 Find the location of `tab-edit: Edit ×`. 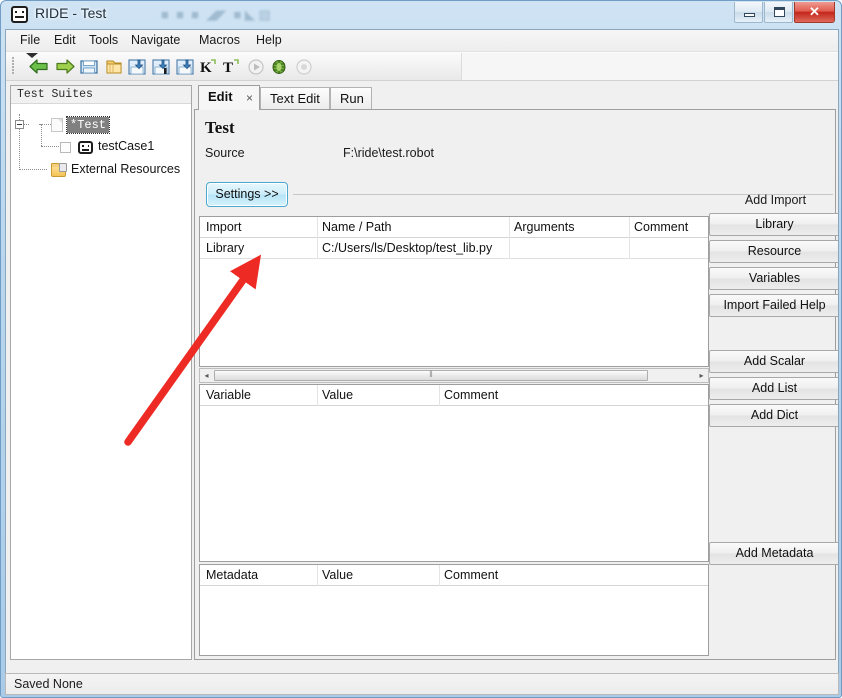

tab-edit: Edit × is located at coordinates (229, 97).